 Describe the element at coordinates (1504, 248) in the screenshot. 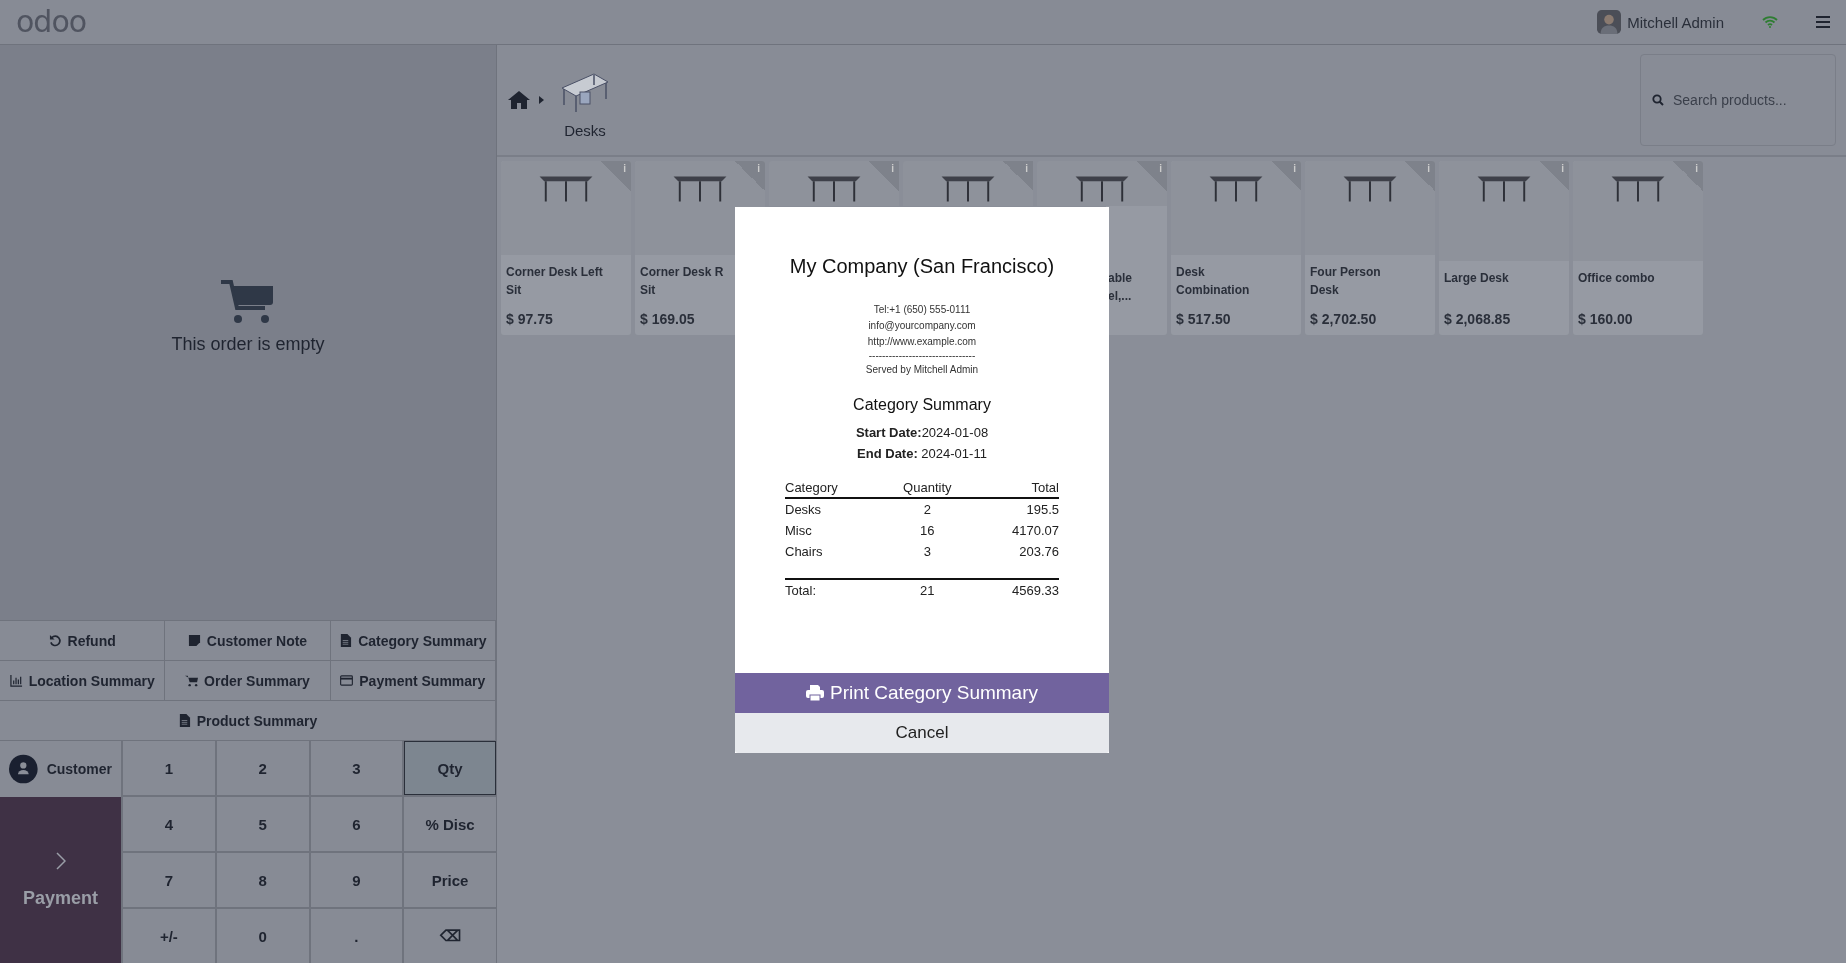

I see `product-card: i Large Desk $ 2,068.85` at that location.